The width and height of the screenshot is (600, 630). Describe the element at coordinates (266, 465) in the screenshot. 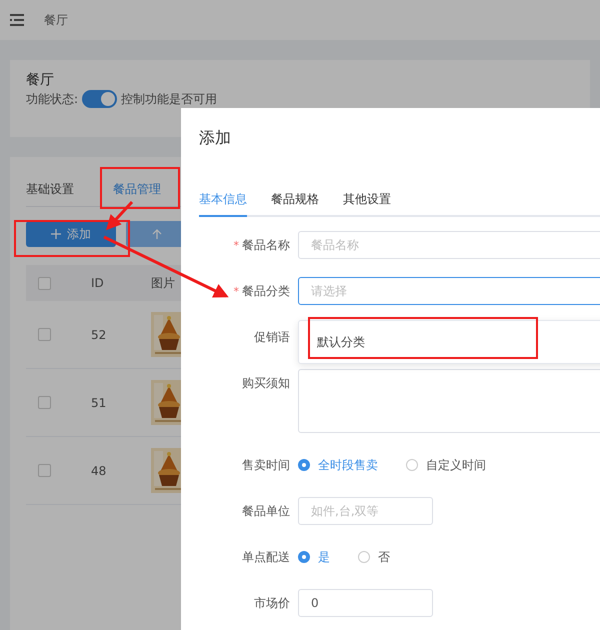

I see `field-label: 售卖时间` at that location.